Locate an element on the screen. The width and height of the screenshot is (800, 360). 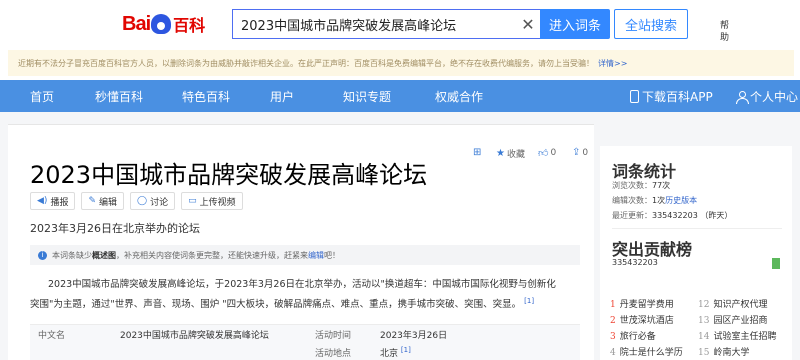
edits-label: 编辑次数： is located at coordinates (632, 200).